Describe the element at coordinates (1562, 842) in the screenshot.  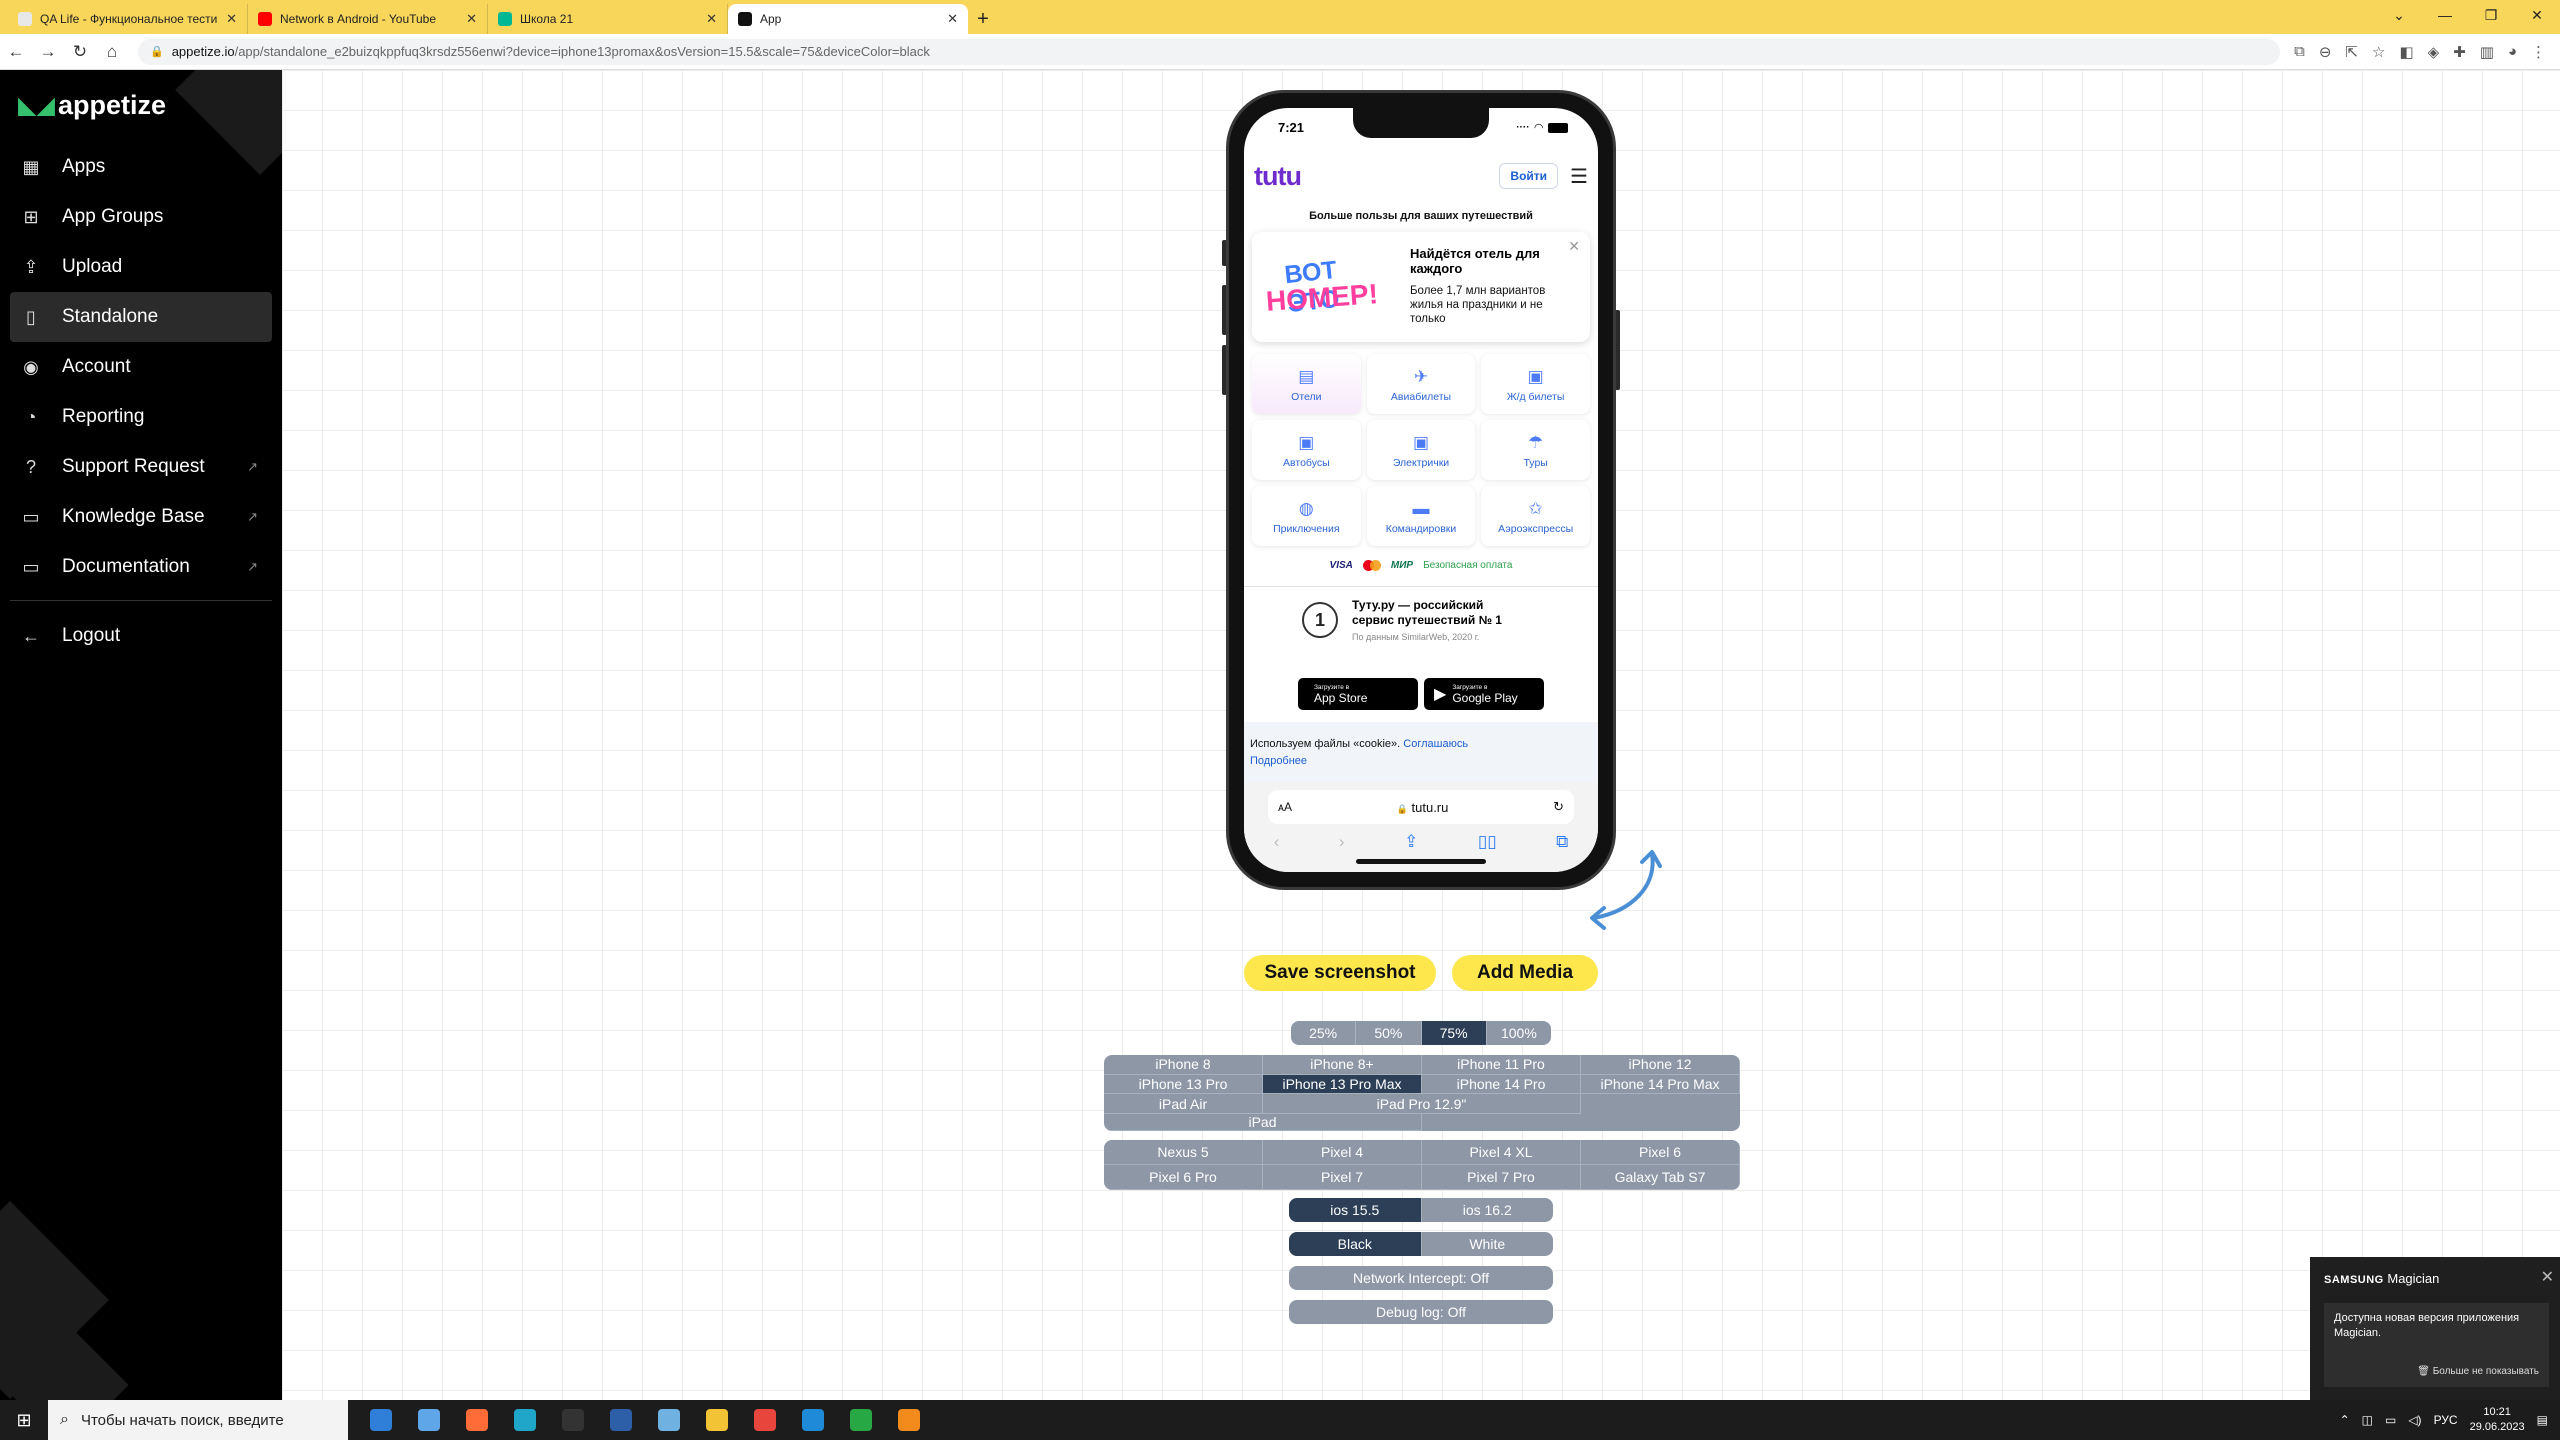
I see `safari-tabs-icon: ⧉` at that location.